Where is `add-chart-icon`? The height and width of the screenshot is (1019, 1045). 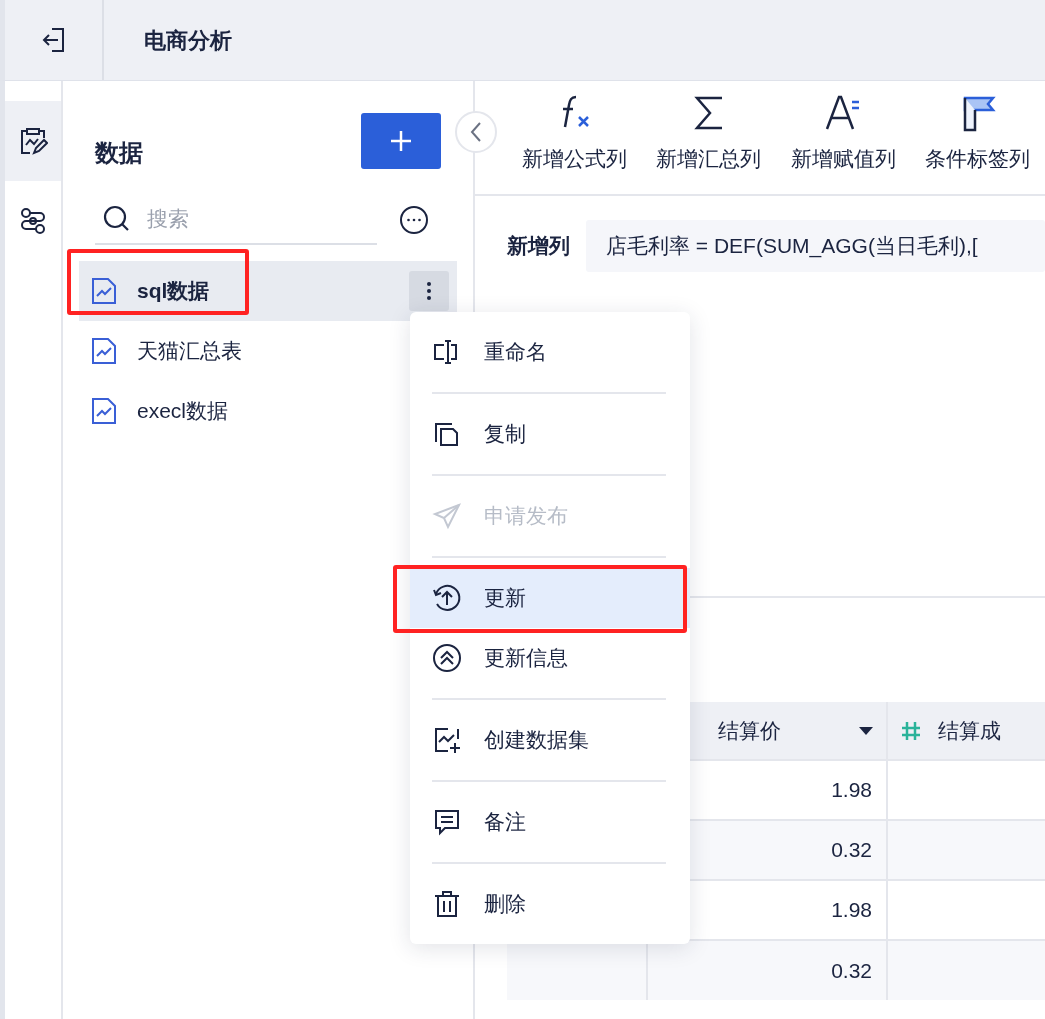 add-chart-icon is located at coordinates (447, 740).